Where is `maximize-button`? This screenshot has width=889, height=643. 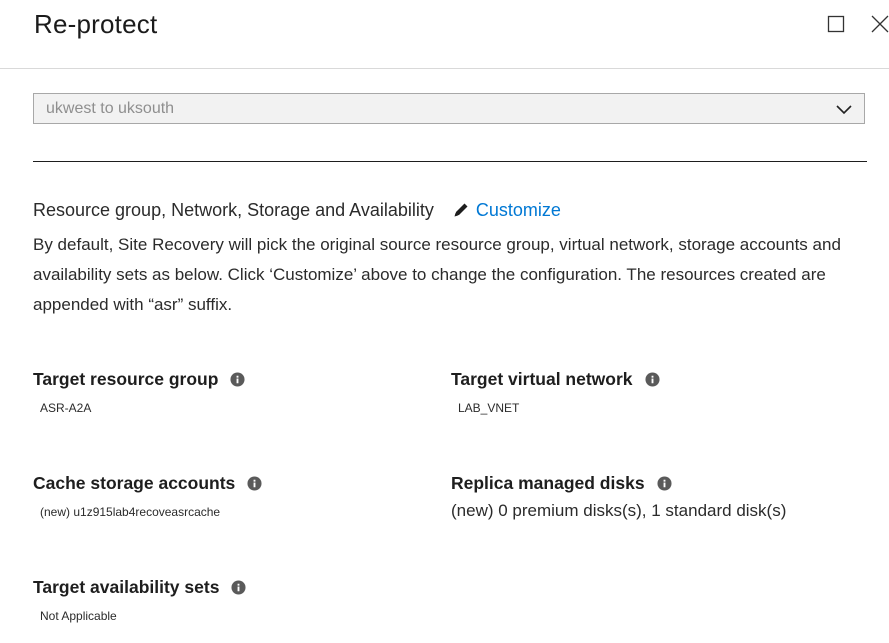
maximize-button is located at coordinates (836, 24).